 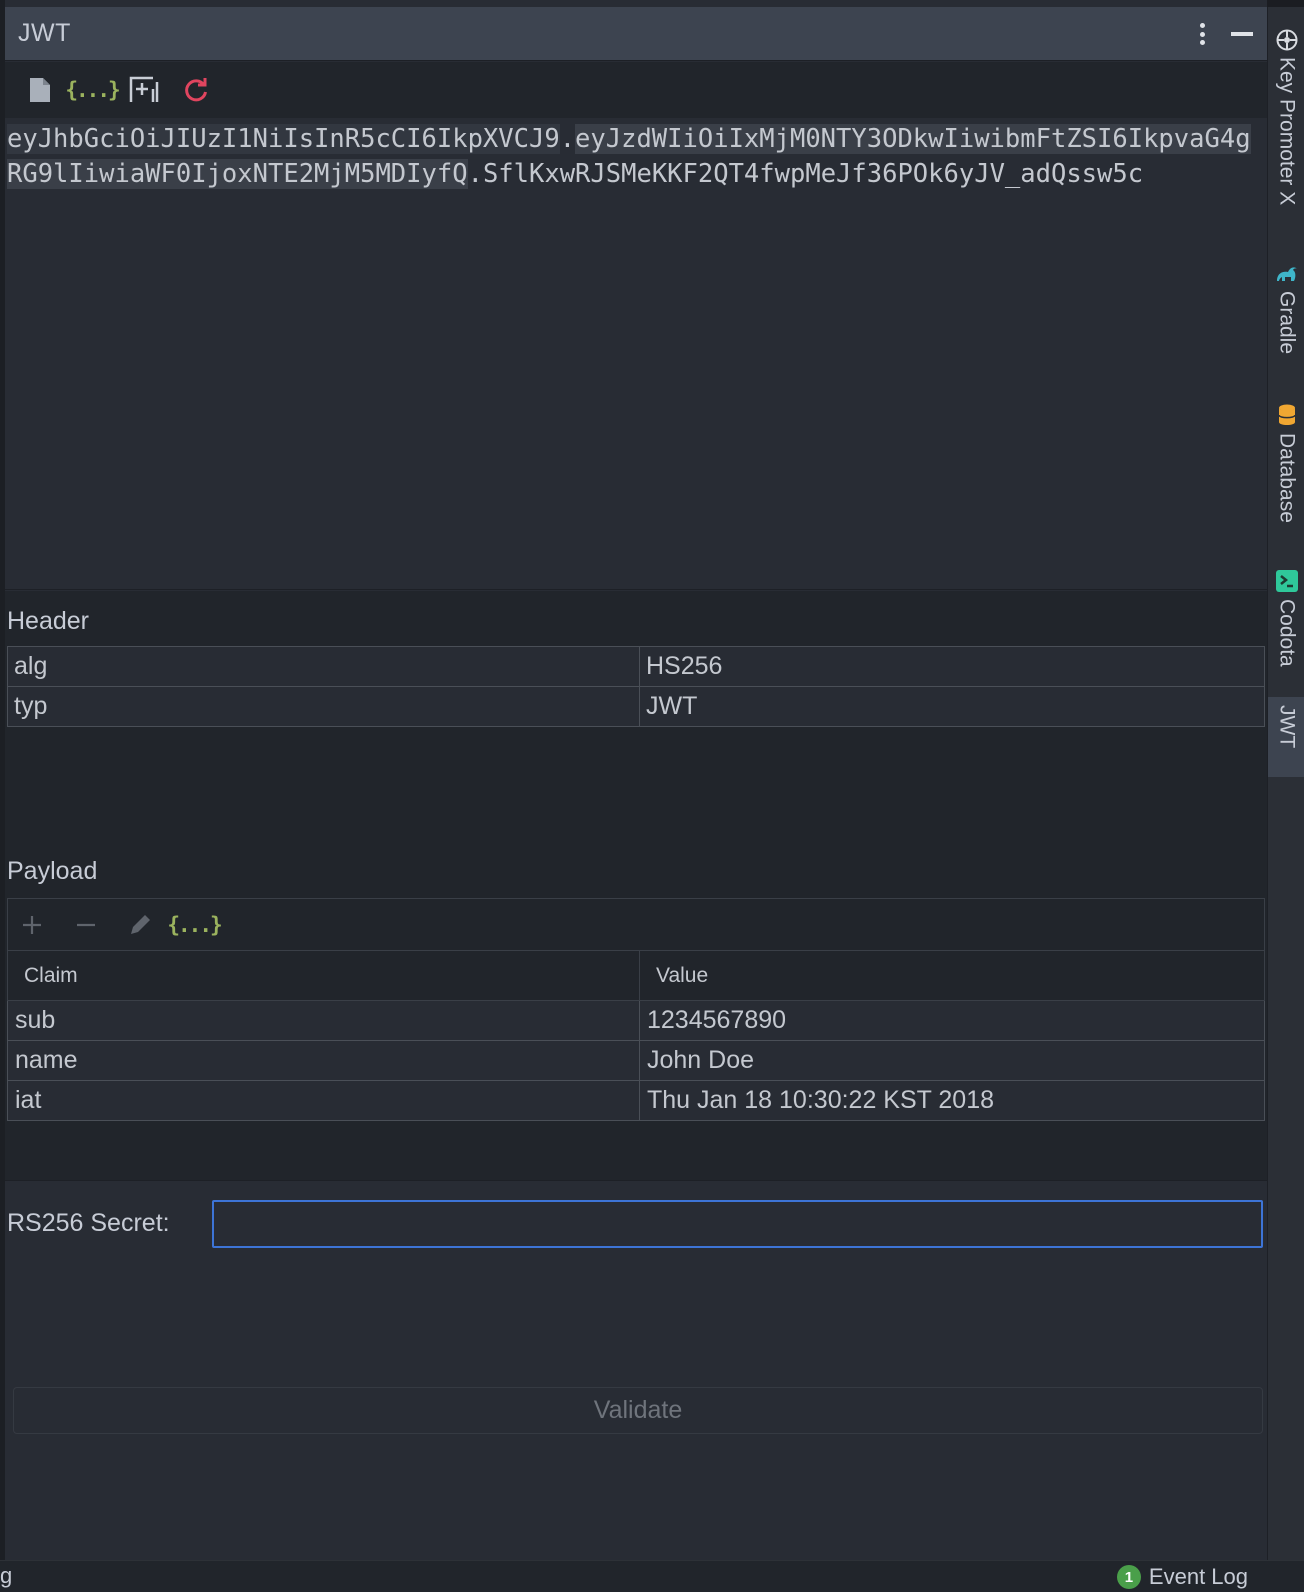 What do you see at coordinates (323, 706) in the screenshot?
I see `header-key: typ` at bounding box center [323, 706].